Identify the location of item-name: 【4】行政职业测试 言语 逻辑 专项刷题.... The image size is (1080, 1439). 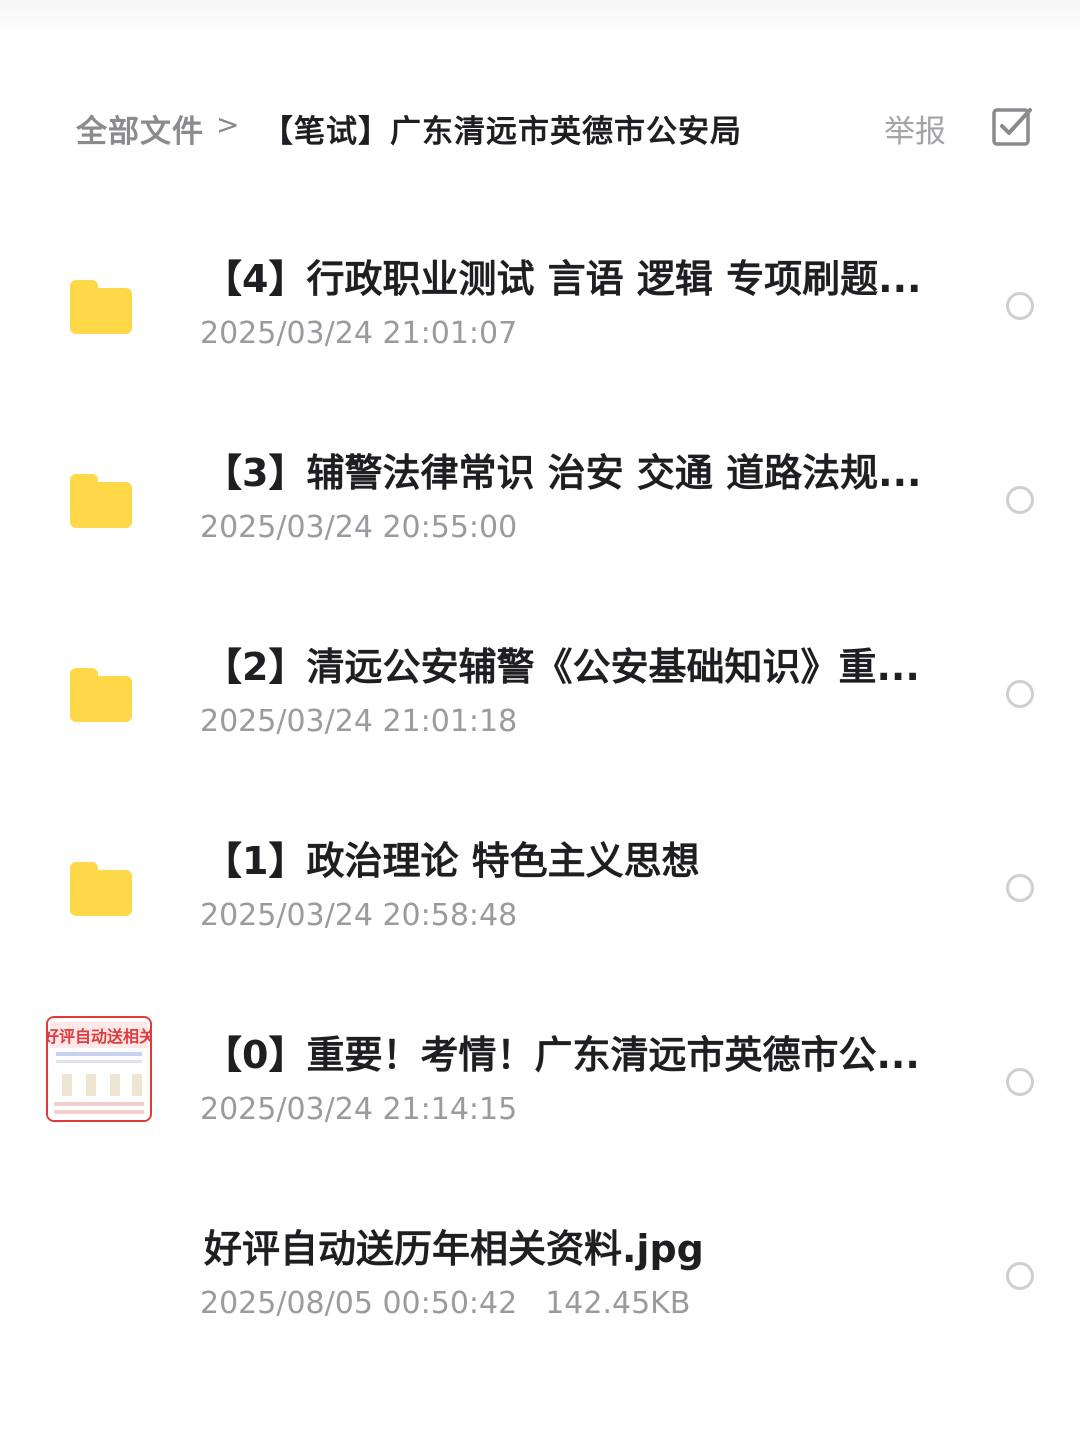
(563, 279).